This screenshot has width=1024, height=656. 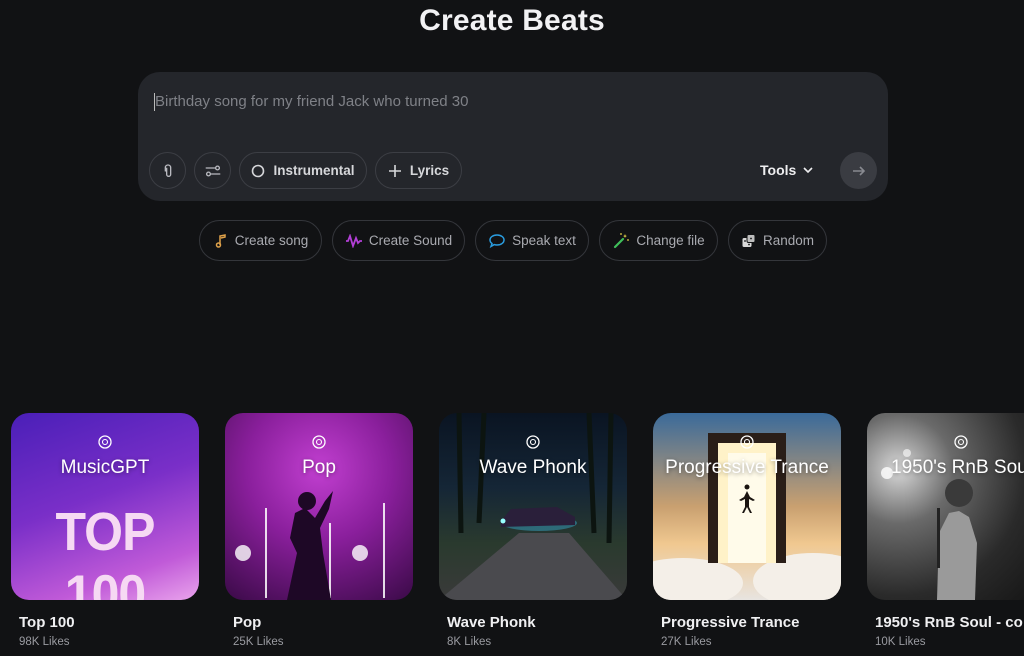 What do you see at coordinates (469, 642) in the screenshot?
I see `card-likes: 8K Likes` at bounding box center [469, 642].